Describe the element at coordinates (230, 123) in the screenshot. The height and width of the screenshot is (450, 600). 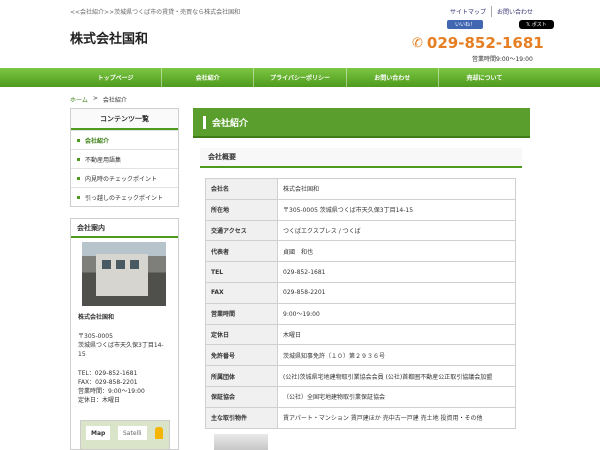
I see `page-title: 会社紹介` at that location.